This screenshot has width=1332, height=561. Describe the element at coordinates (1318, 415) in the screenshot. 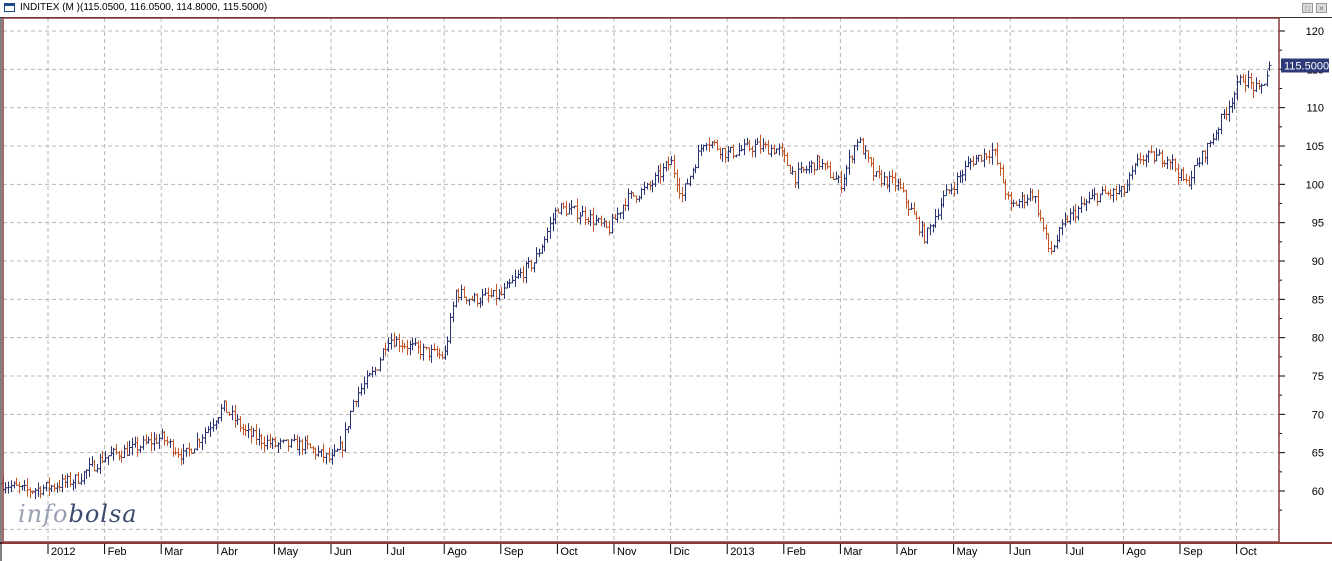

I see `y-tick-label: 70` at that location.